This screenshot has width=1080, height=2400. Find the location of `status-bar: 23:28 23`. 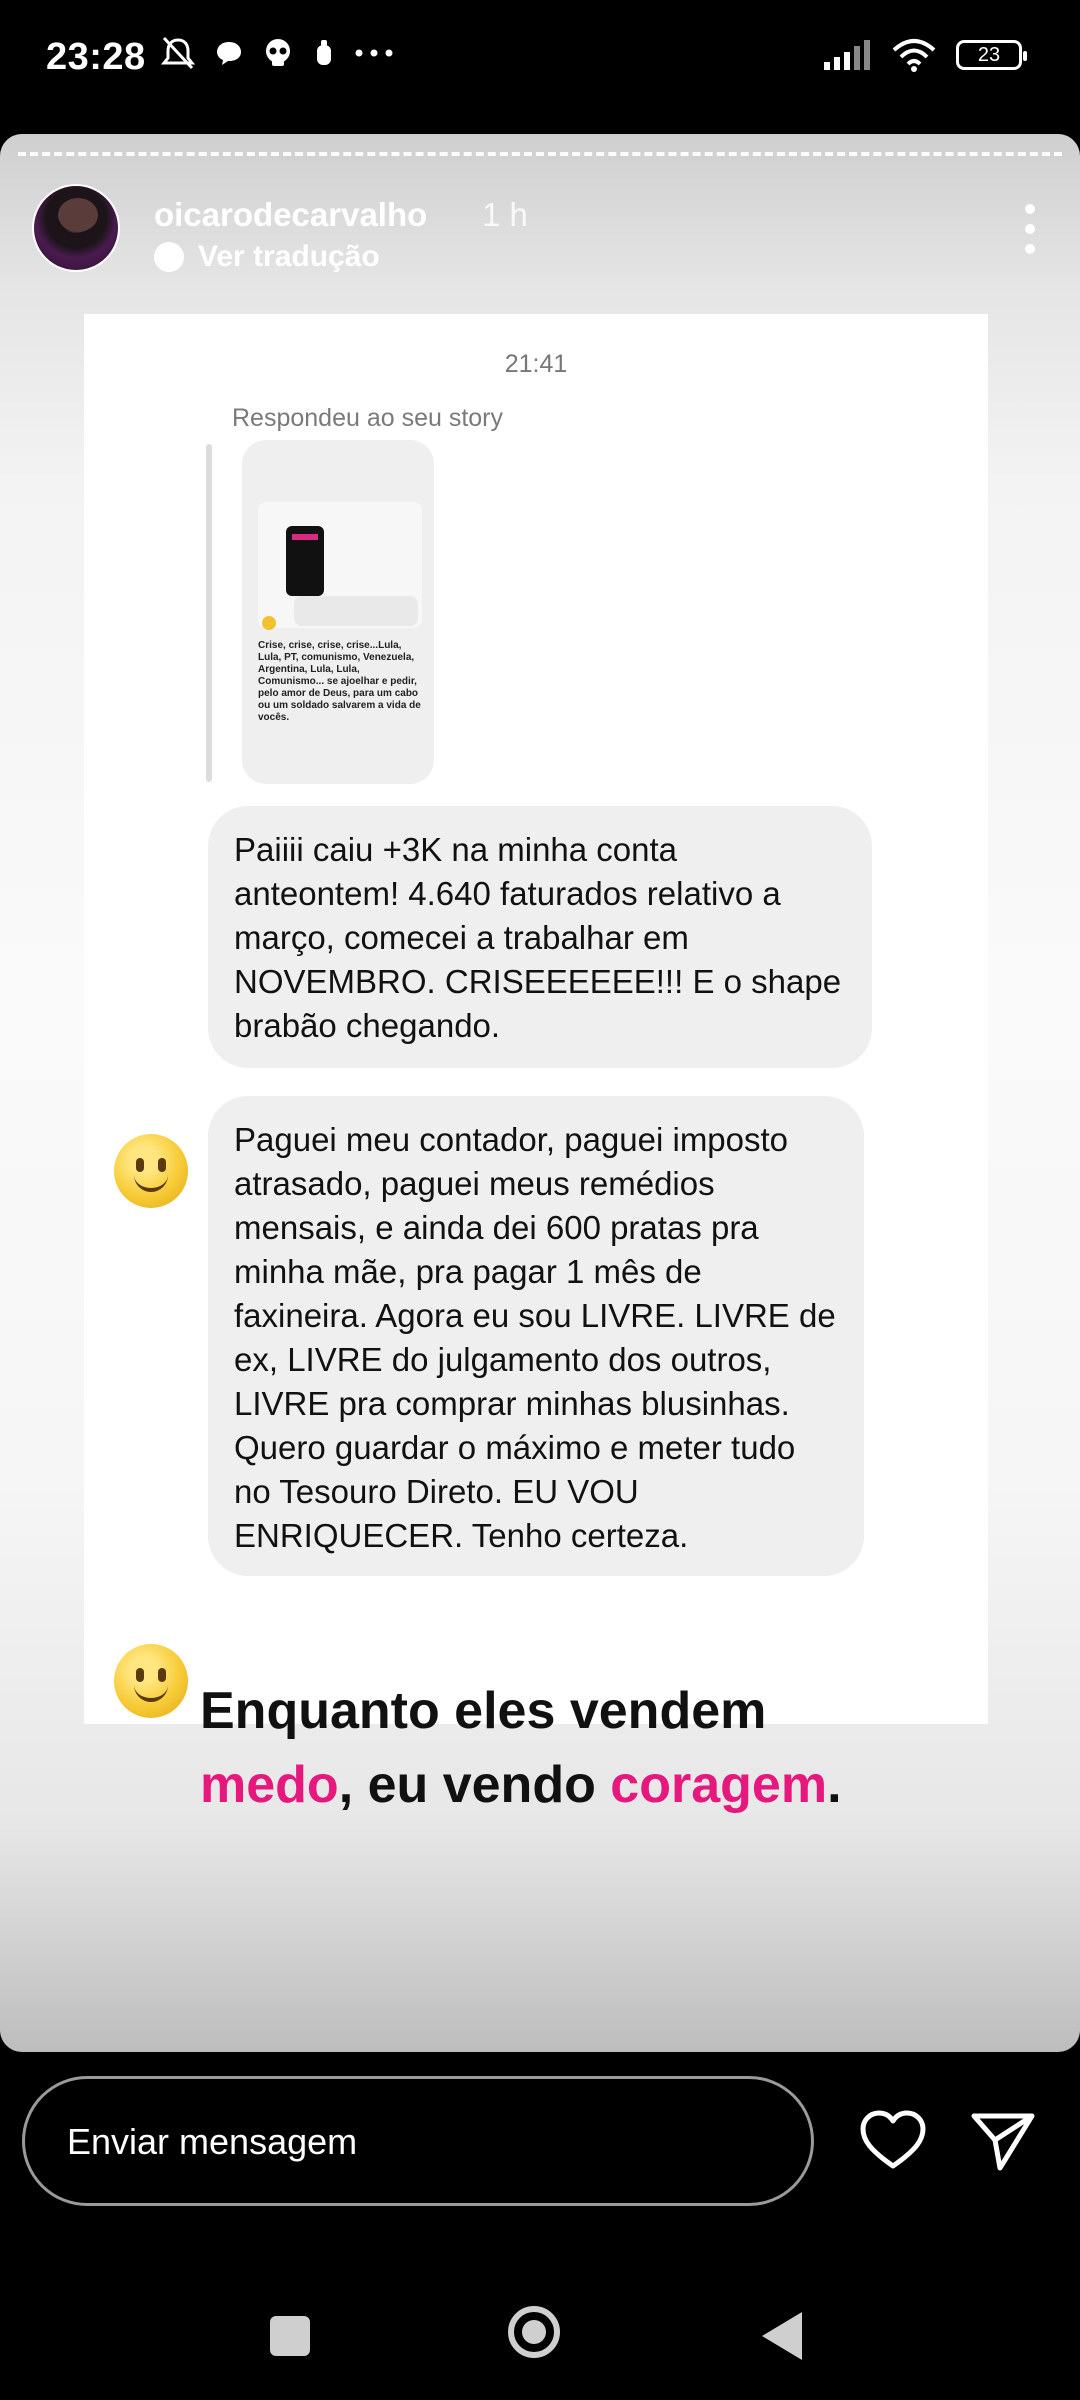

status-bar: 23:28 23 is located at coordinates (540, 65).